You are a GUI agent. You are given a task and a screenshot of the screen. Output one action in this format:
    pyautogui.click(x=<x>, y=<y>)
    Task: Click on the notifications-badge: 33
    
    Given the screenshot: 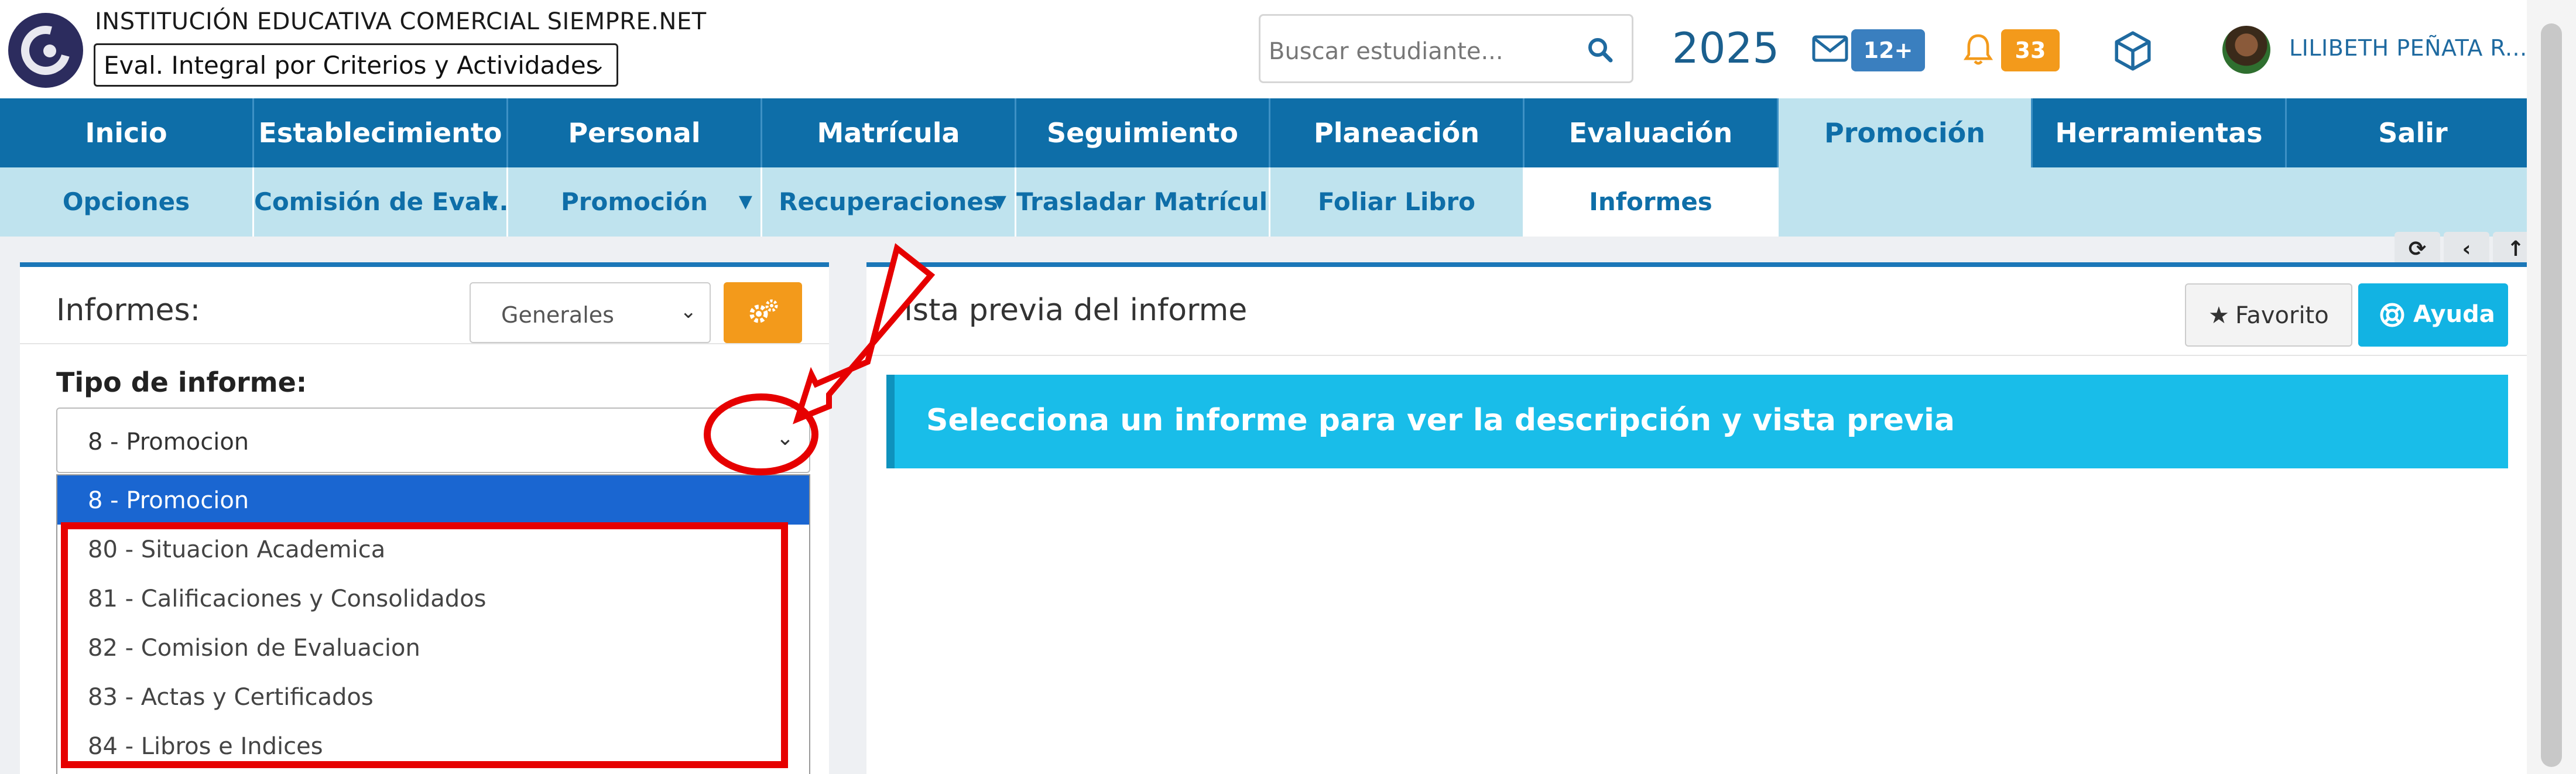 What is the action you would take?
    pyautogui.click(x=2030, y=50)
    